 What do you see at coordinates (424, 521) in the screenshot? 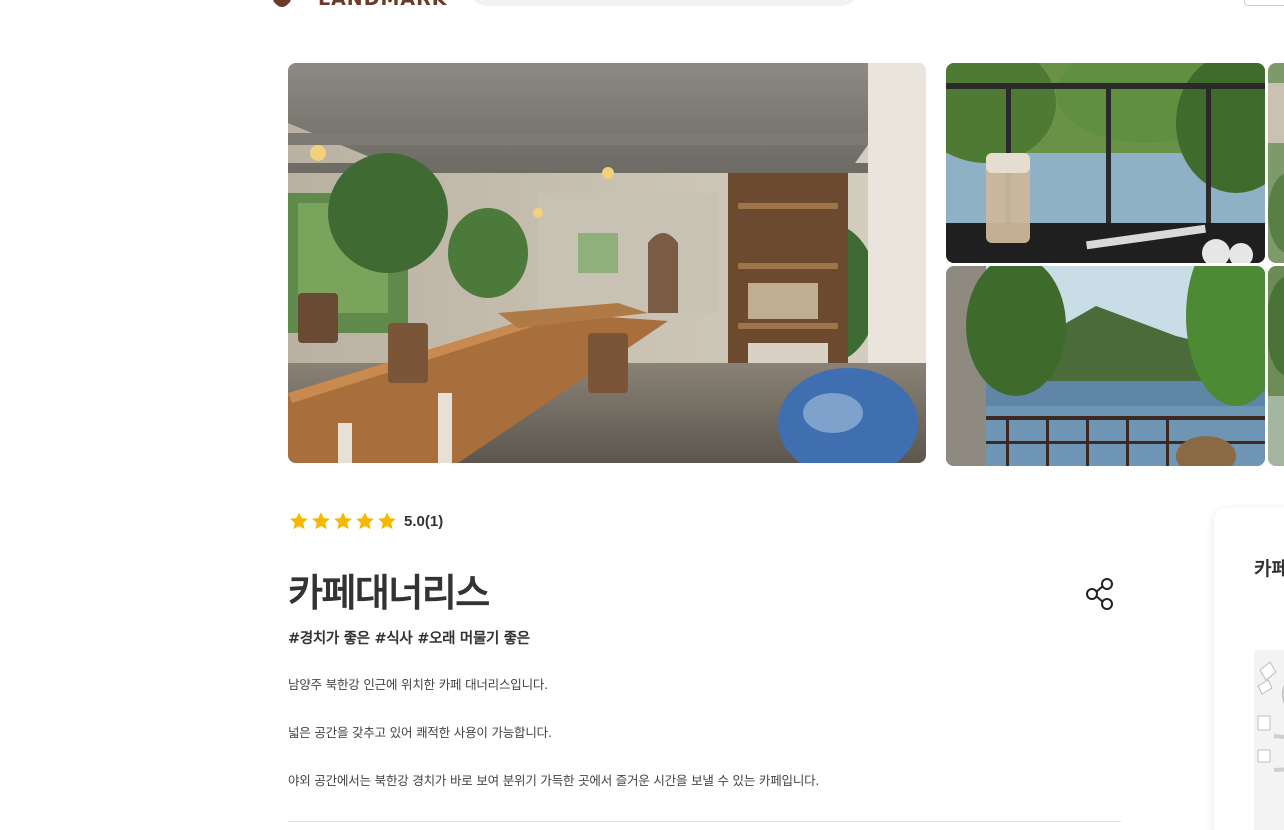
I see `rating-score: 5.0(1)` at bounding box center [424, 521].